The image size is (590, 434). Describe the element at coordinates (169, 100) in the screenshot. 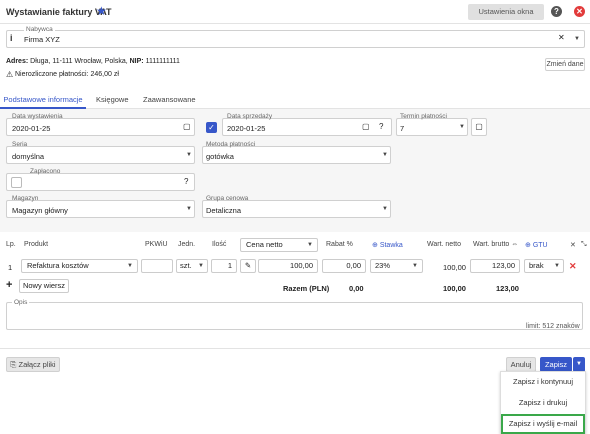

I see `tab-advanced: Zaawansowane` at that location.